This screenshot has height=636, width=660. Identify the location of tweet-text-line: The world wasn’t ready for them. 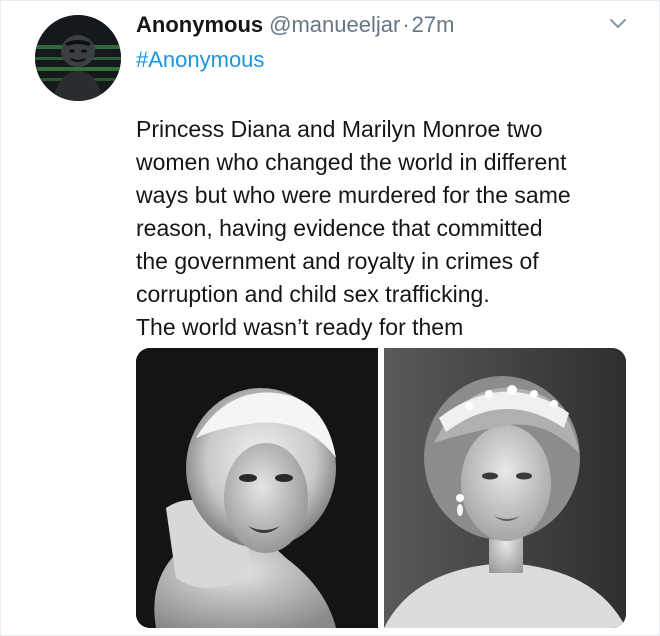
(300, 327).